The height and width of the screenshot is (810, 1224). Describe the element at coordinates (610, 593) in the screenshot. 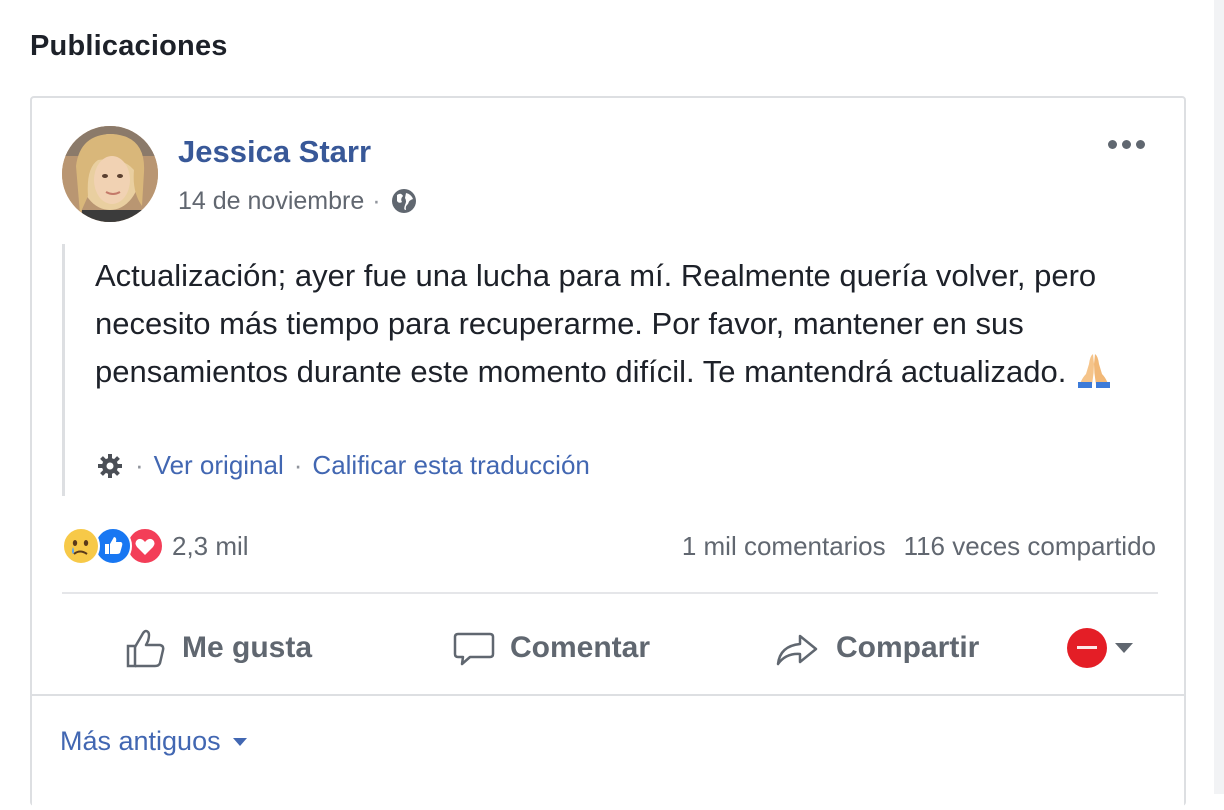

I see `divider` at that location.